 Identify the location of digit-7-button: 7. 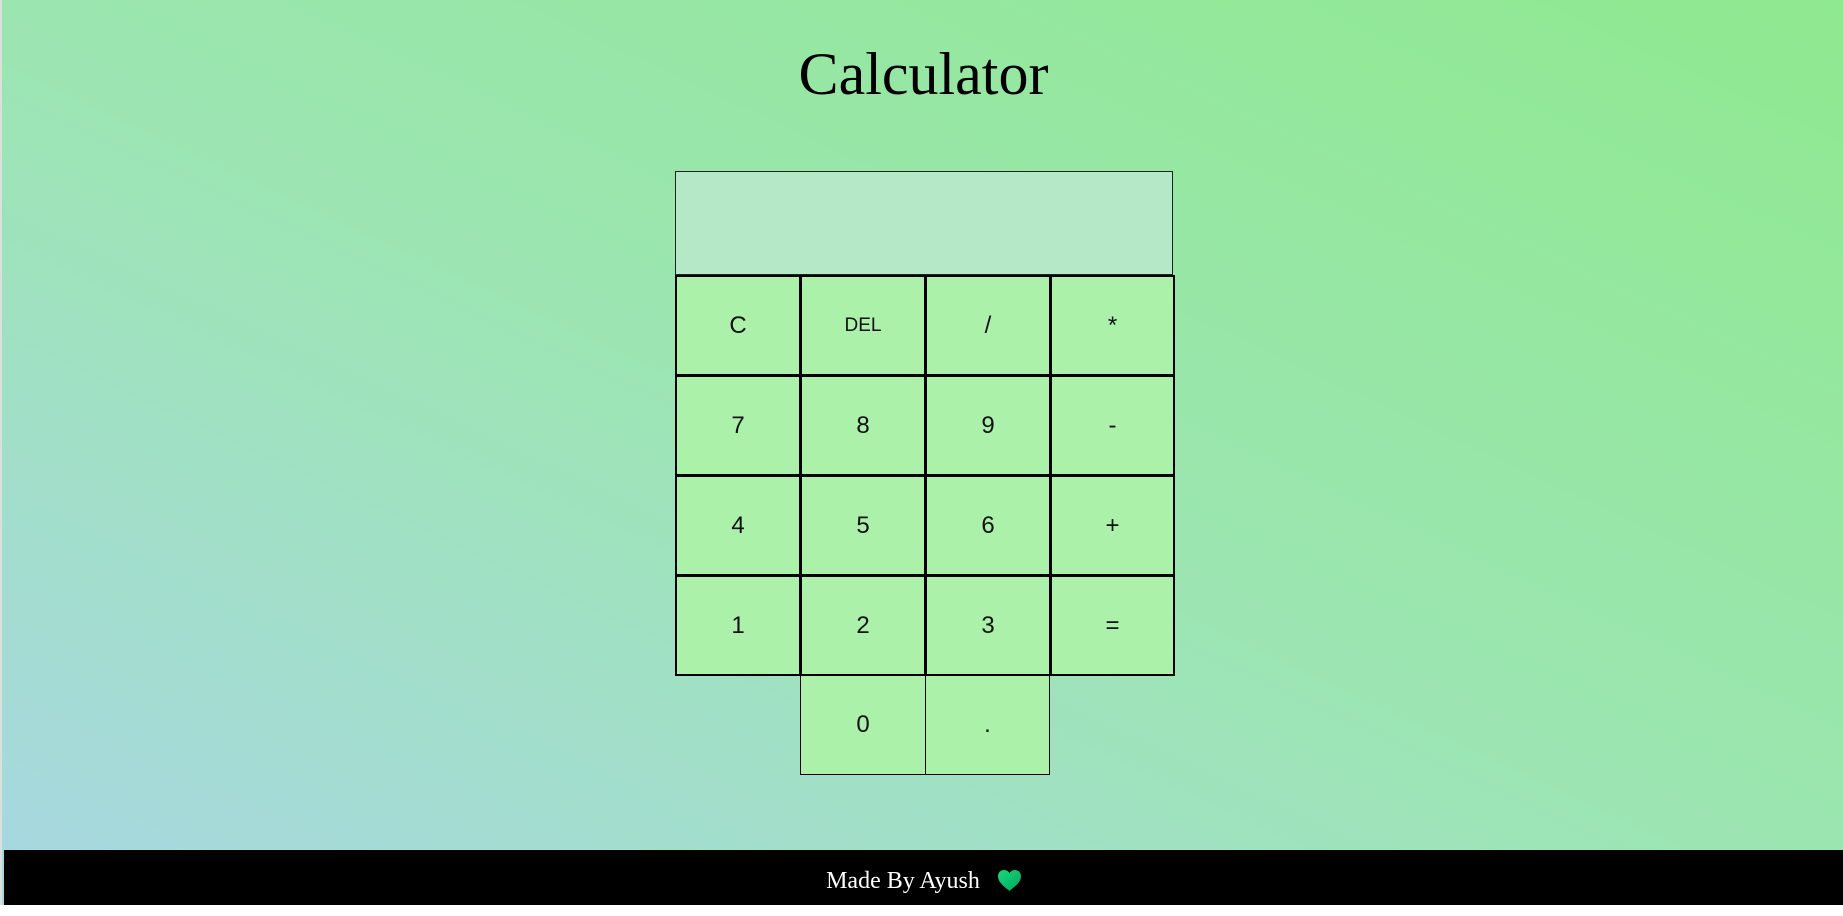
(738, 425).